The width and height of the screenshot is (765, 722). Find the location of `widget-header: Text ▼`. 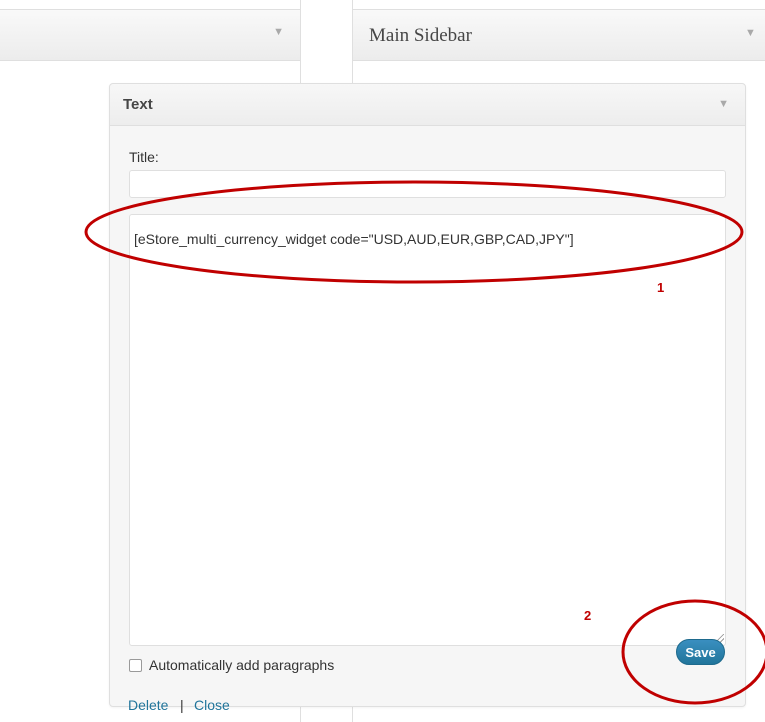

widget-header: Text ▼ is located at coordinates (427, 105).